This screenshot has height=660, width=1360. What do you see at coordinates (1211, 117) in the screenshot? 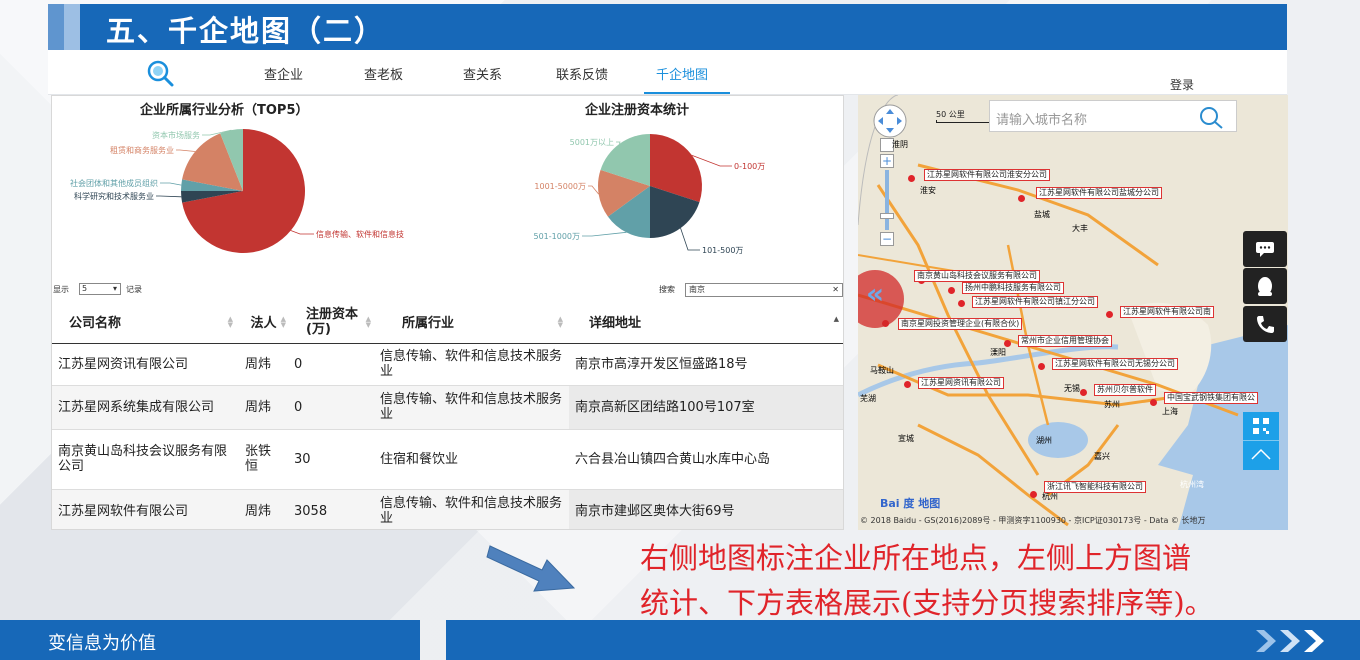
I see `search-icon` at bounding box center [1211, 117].